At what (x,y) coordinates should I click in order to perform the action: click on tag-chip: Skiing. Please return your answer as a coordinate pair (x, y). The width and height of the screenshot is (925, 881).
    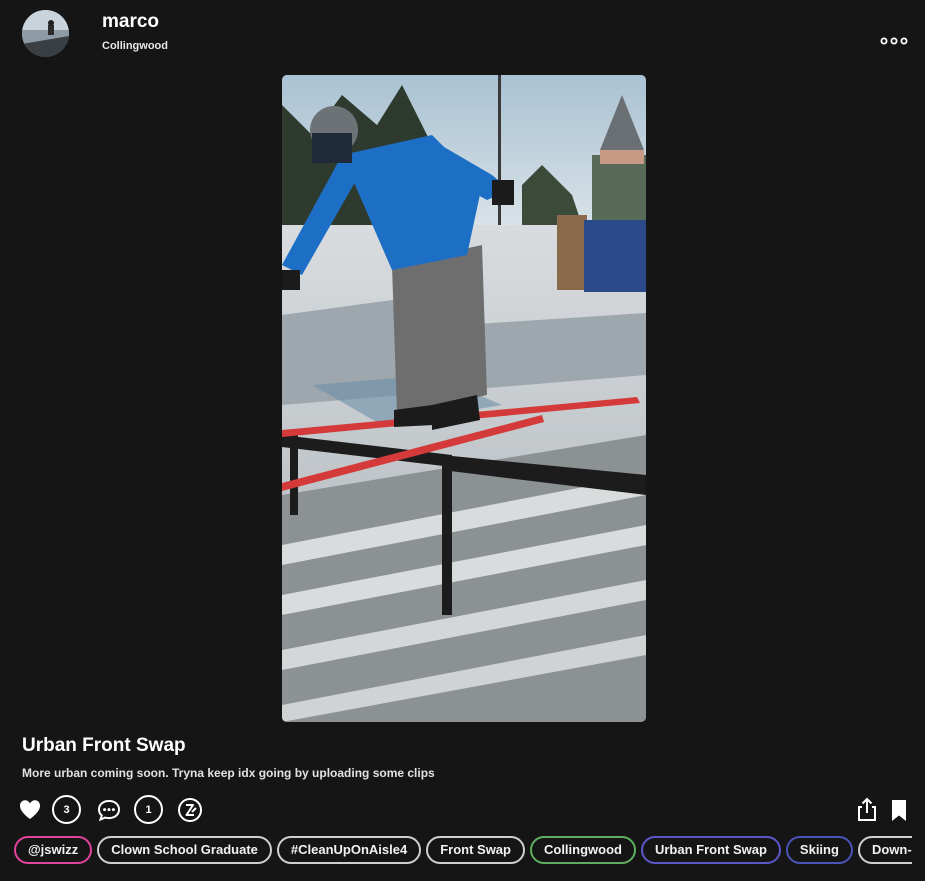
    Looking at the image, I should click on (819, 850).